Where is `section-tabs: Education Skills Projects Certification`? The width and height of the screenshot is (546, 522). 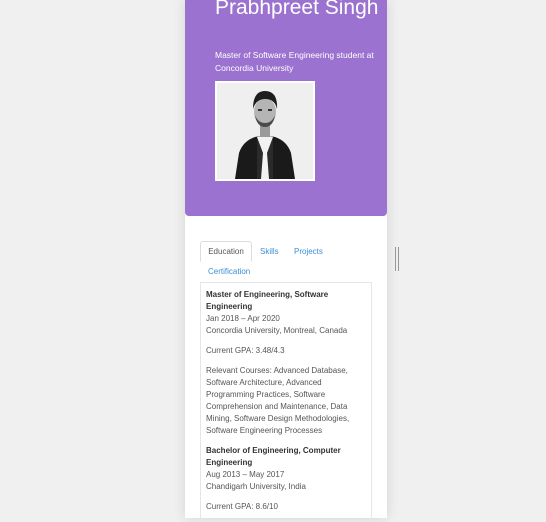 section-tabs: Education Skills Projects Certification is located at coordinates (286, 262).